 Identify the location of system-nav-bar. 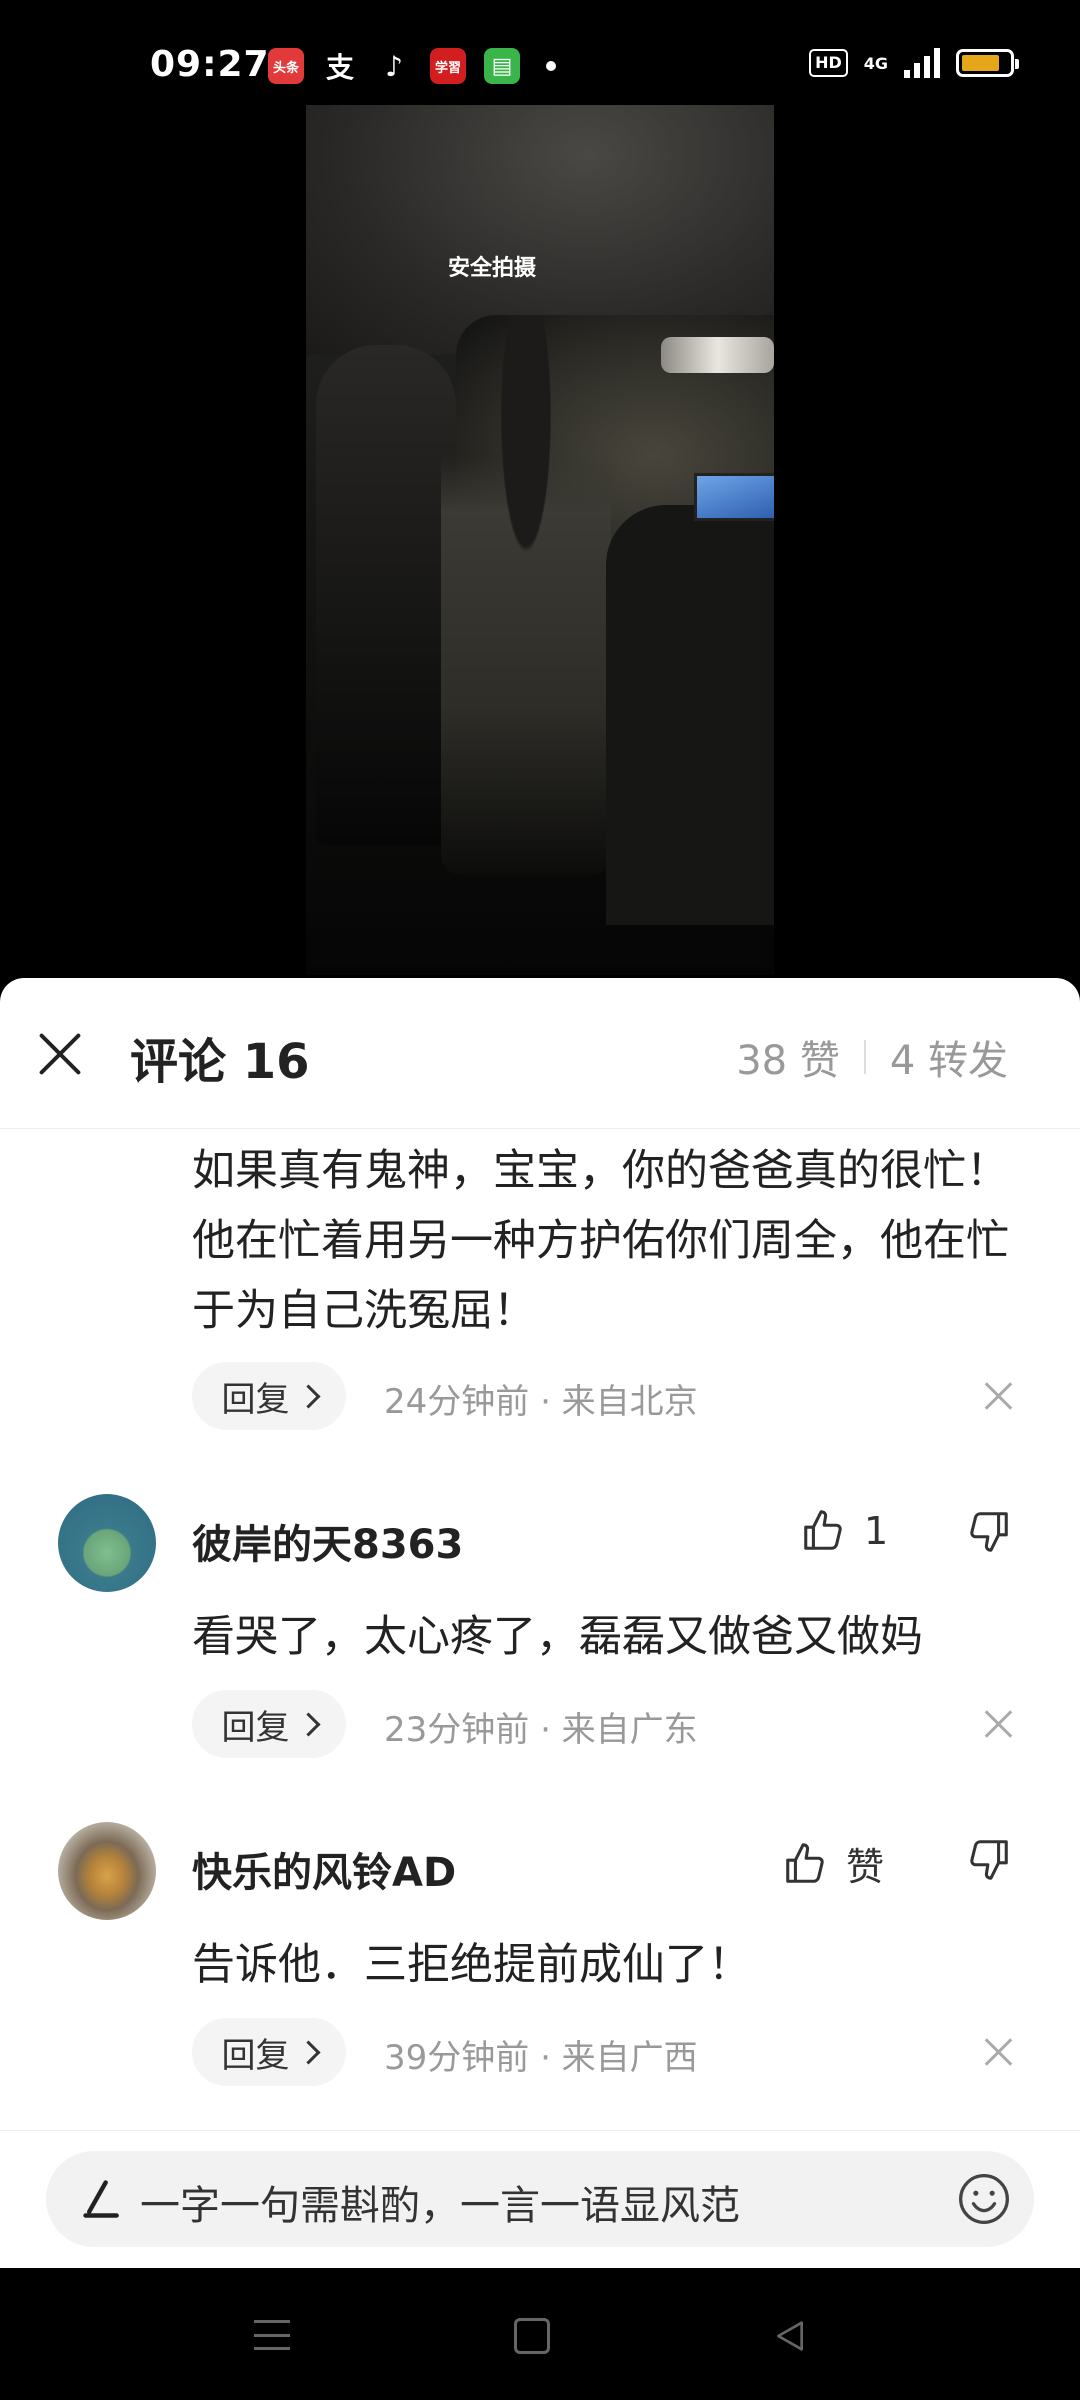
(540, 2334).